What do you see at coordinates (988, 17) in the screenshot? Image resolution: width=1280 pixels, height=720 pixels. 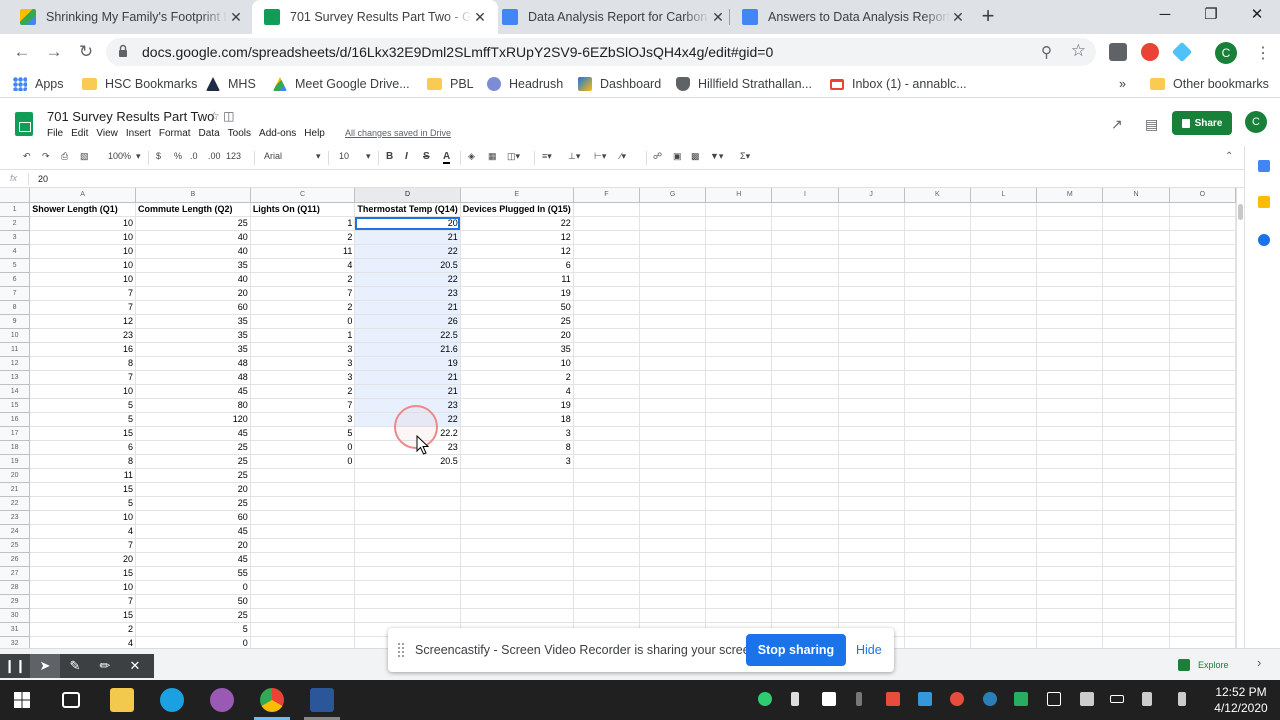 I see `new-tab-button: +` at bounding box center [988, 17].